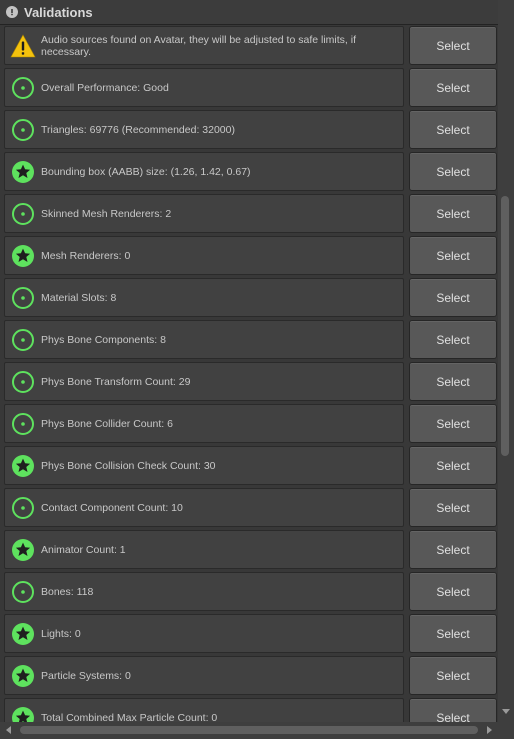 The image size is (514, 739). I want to click on validation-row: Phys Bone Transform Count: 29 Select, so click(249, 382).